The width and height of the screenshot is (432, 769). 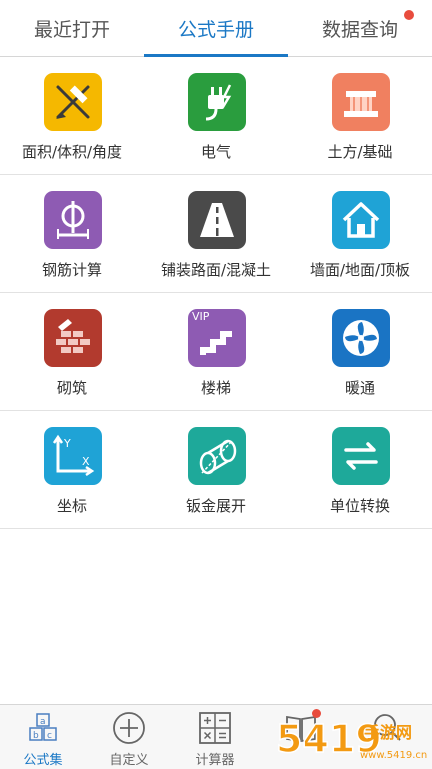 I want to click on category-label: 单位转换, so click(x=359, y=506).